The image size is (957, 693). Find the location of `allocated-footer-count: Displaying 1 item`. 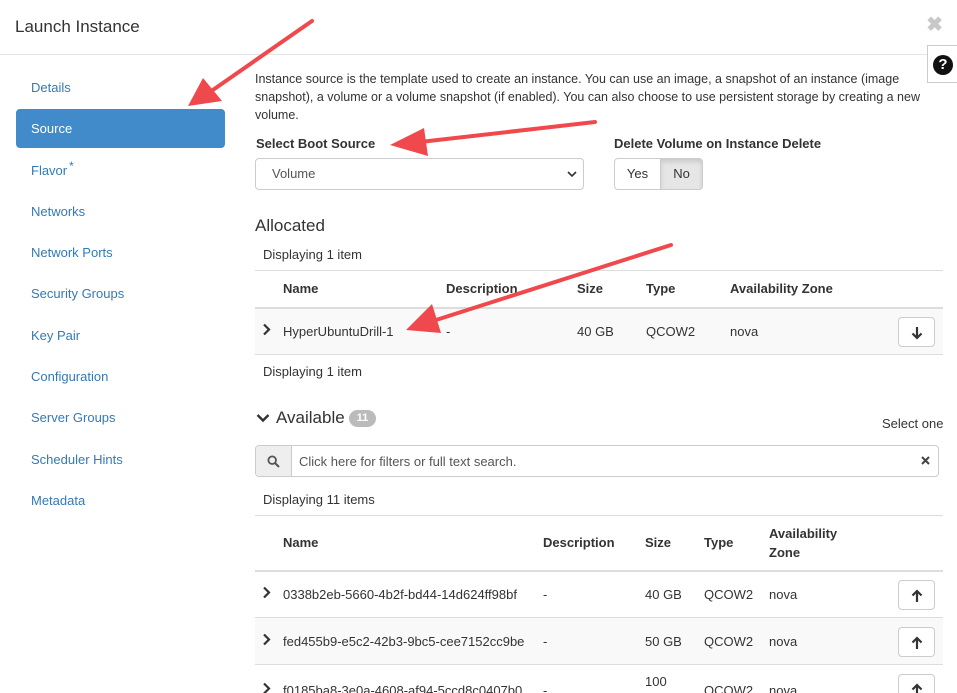

allocated-footer-count: Displaying 1 item is located at coordinates (312, 371).